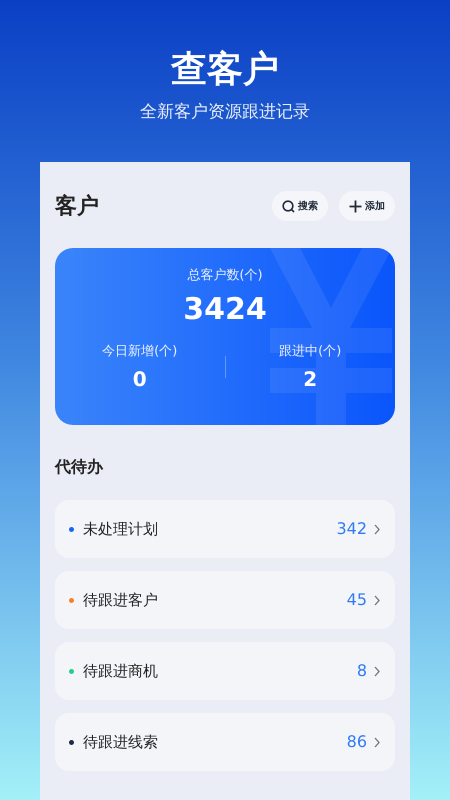 Image resolution: width=450 pixels, height=800 pixels. Describe the element at coordinates (225, 112) in the screenshot. I see `banner-subtitle: 全新客户资源跟进记录` at that location.